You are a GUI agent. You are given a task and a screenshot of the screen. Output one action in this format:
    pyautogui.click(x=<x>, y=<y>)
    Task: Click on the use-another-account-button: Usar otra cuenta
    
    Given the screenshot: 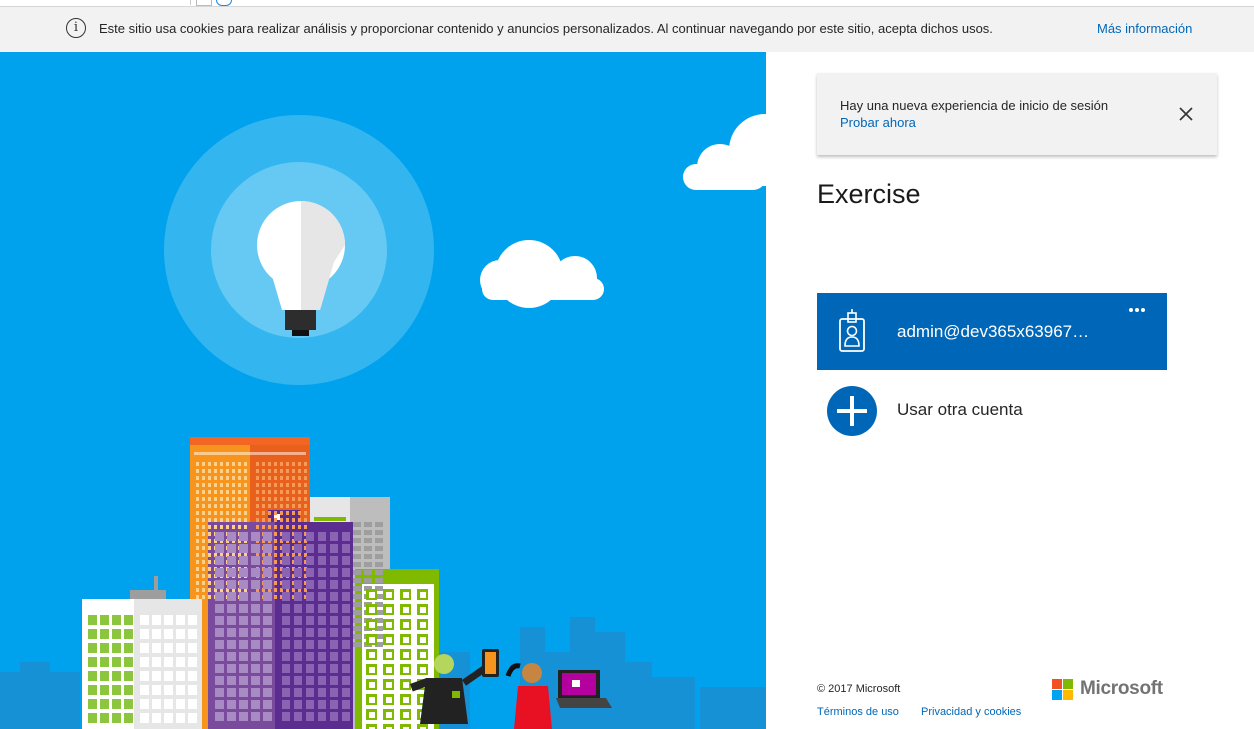 What is the action you would take?
    pyautogui.click(x=992, y=411)
    